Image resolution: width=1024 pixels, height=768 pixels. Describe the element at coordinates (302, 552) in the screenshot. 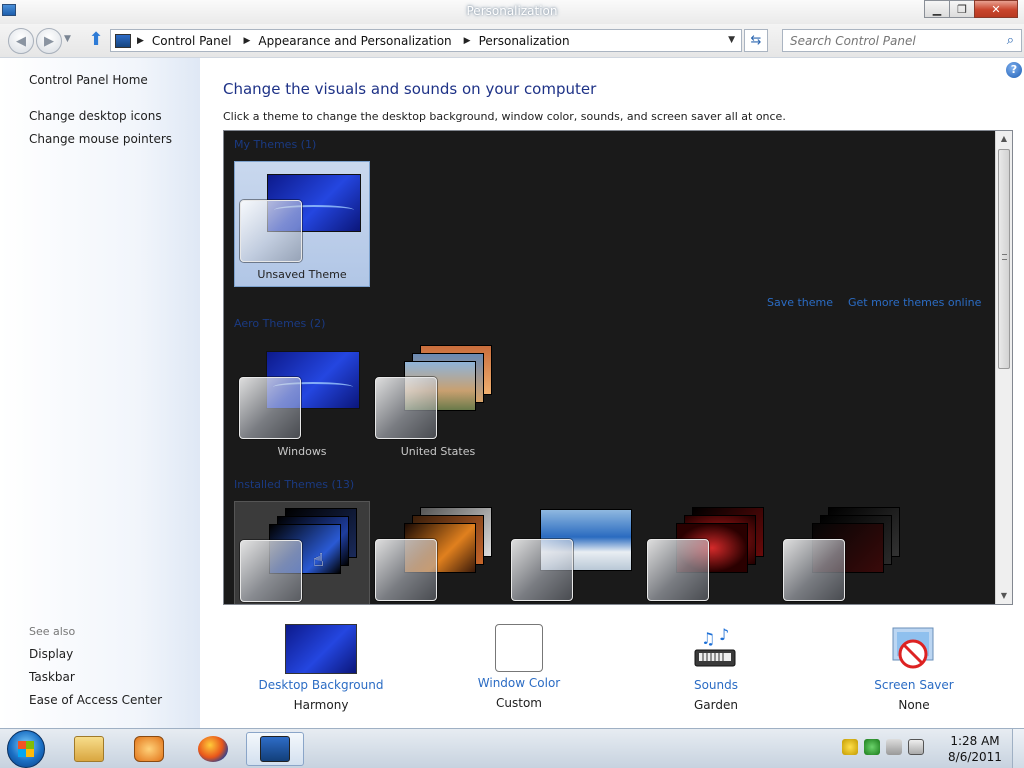

I see `theme-tile-installed: ☝` at that location.